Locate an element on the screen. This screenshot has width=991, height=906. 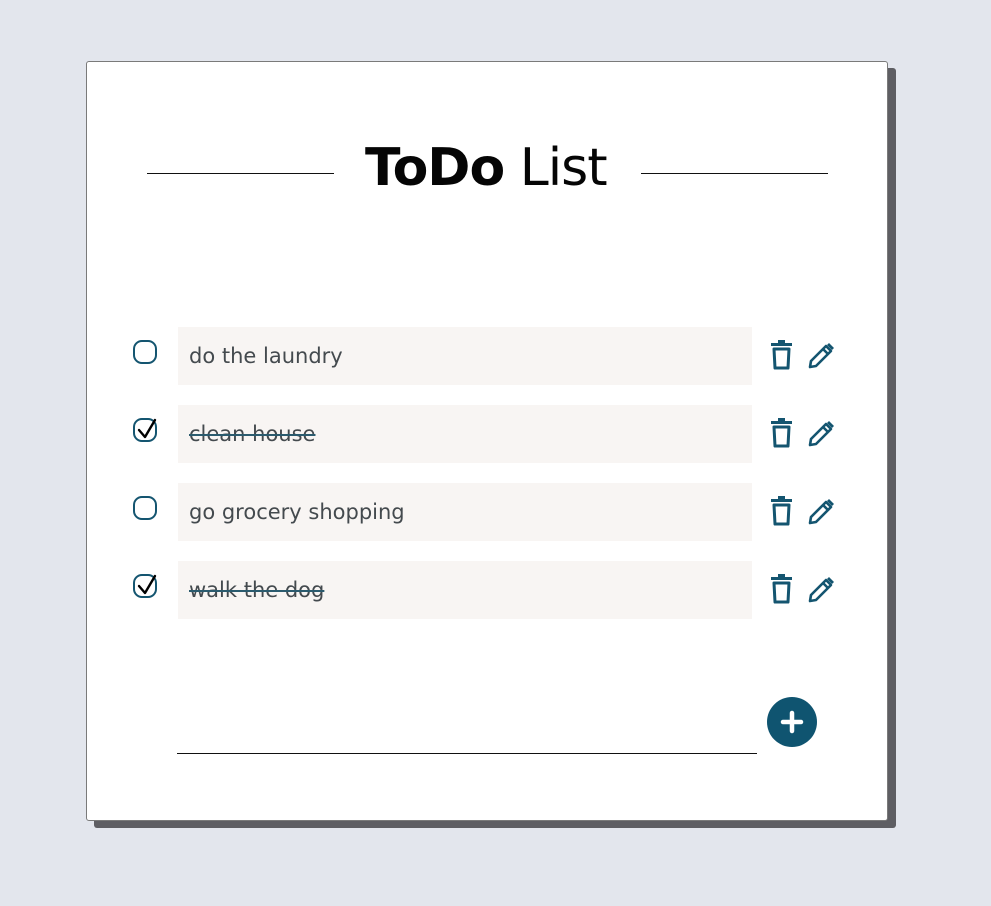
title-bold-part: ToDo is located at coordinates (435, 168).